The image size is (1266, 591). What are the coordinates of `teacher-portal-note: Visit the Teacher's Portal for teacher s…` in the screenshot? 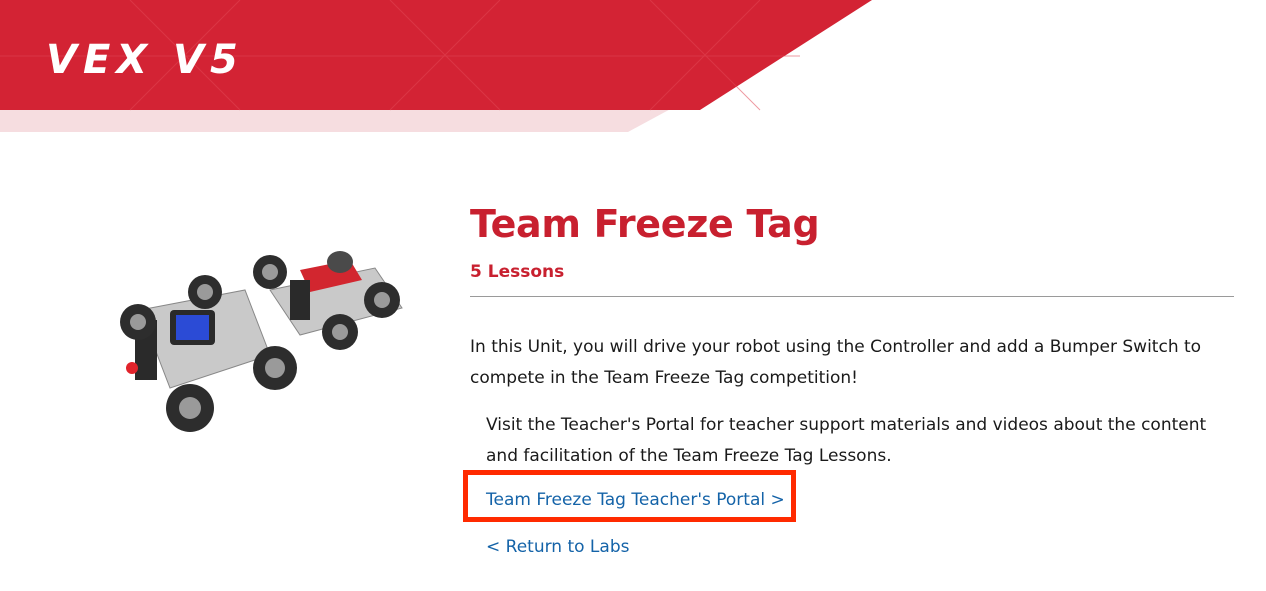 It's located at (846, 440).